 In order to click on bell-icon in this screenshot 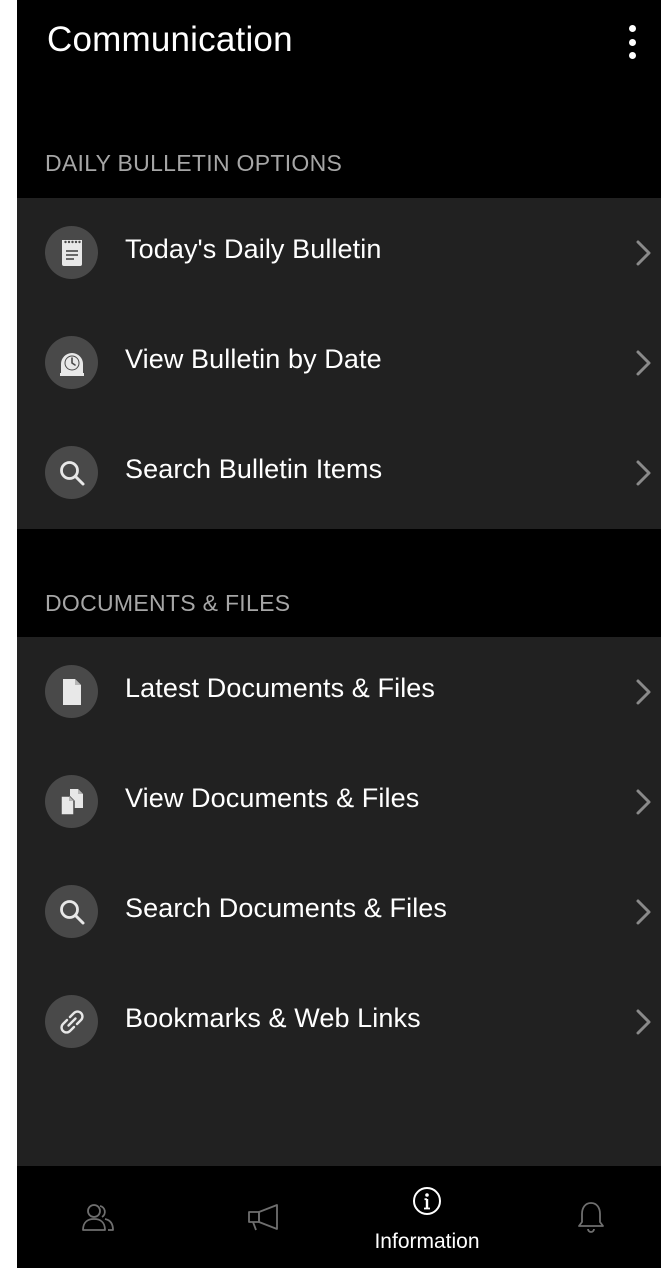, I will do `click(591, 1217)`.